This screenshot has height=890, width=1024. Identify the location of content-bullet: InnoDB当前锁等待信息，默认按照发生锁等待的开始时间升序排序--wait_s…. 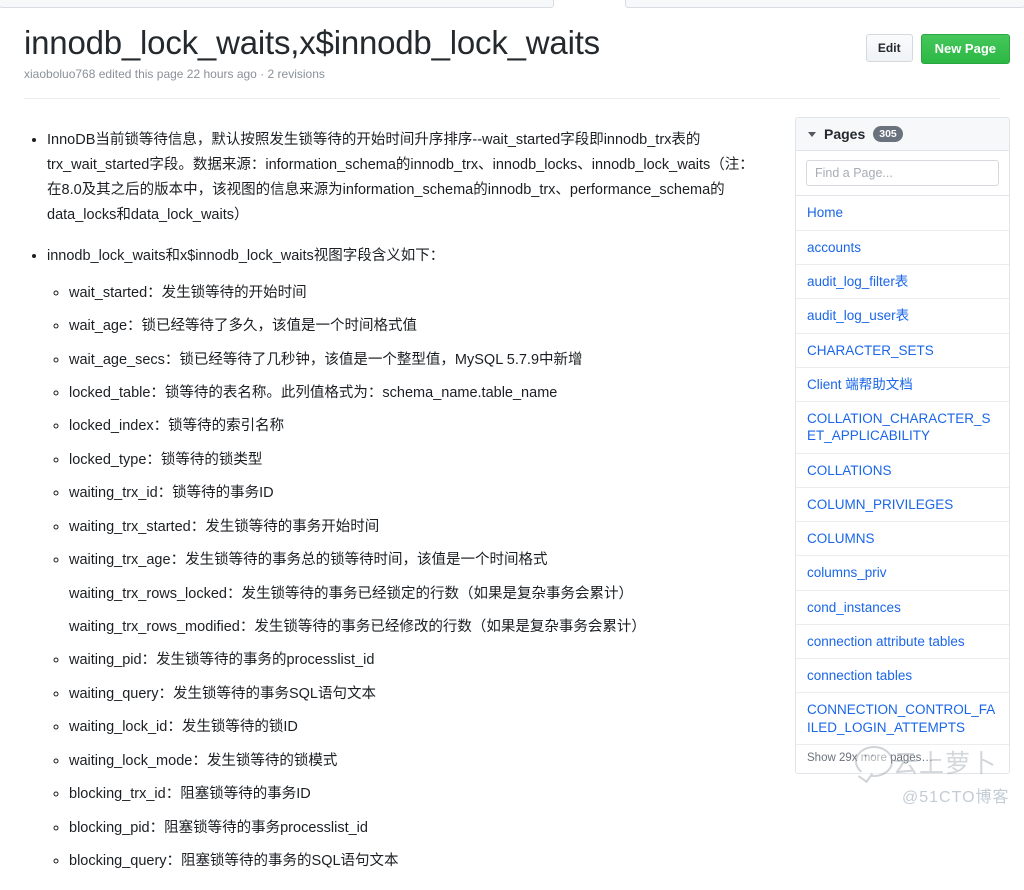
(406, 178).